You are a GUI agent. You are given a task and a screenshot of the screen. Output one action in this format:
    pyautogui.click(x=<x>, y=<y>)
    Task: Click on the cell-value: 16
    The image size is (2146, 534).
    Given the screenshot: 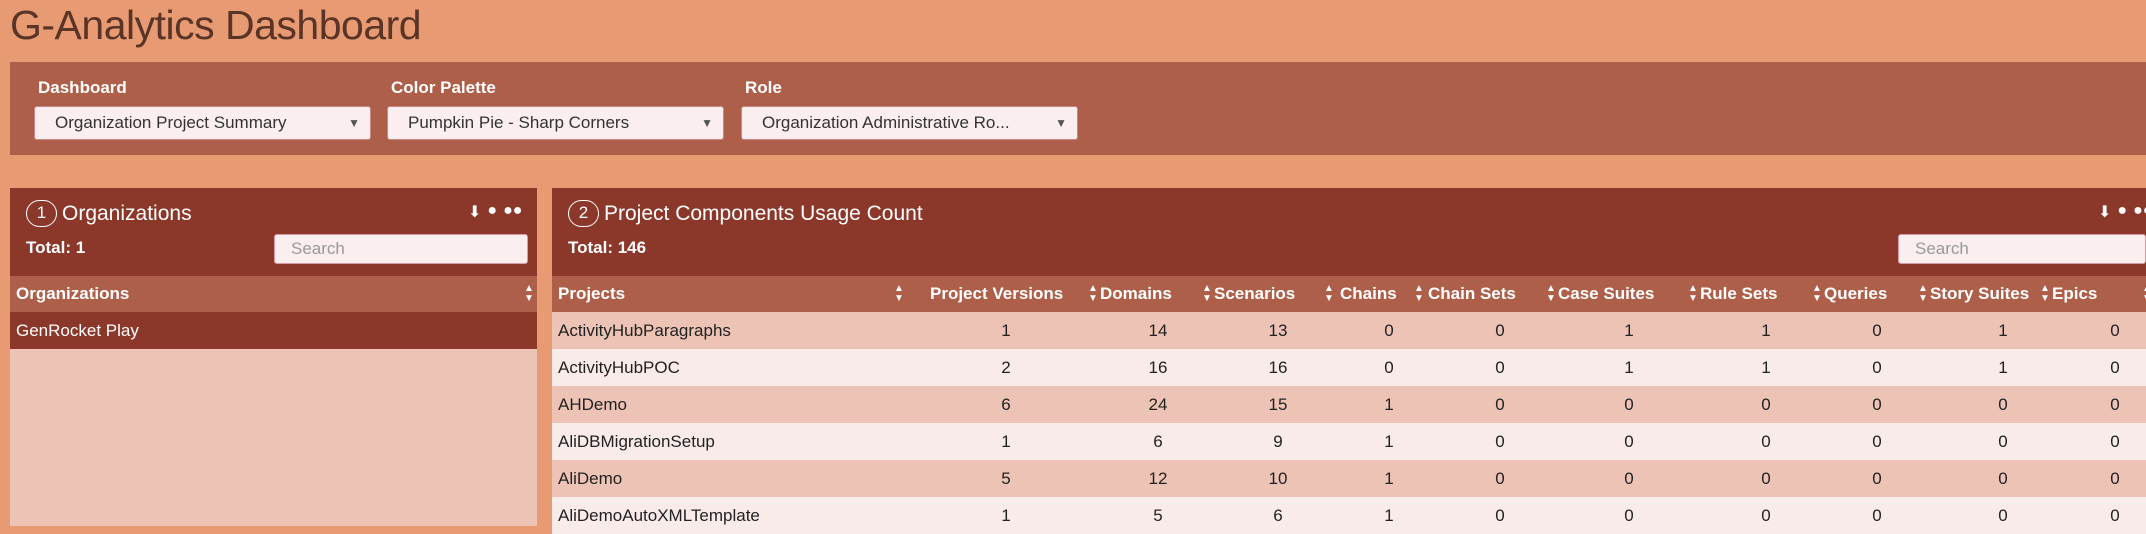 What is the action you would take?
    pyautogui.click(x=1278, y=367)
    